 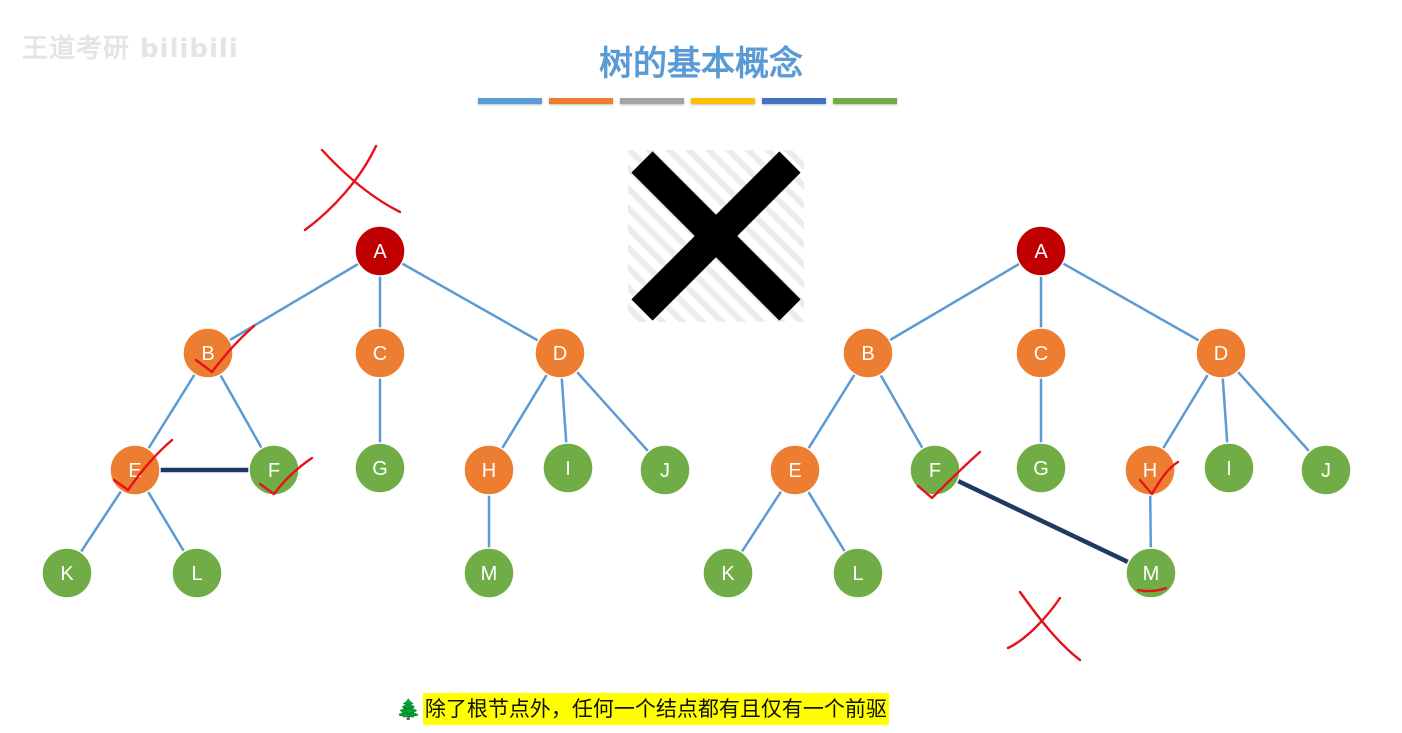 What do you see at coordinates (1044, 626) in the screenshot?
I see `cross-mark-bottom` at bounding box center [1044, 626].